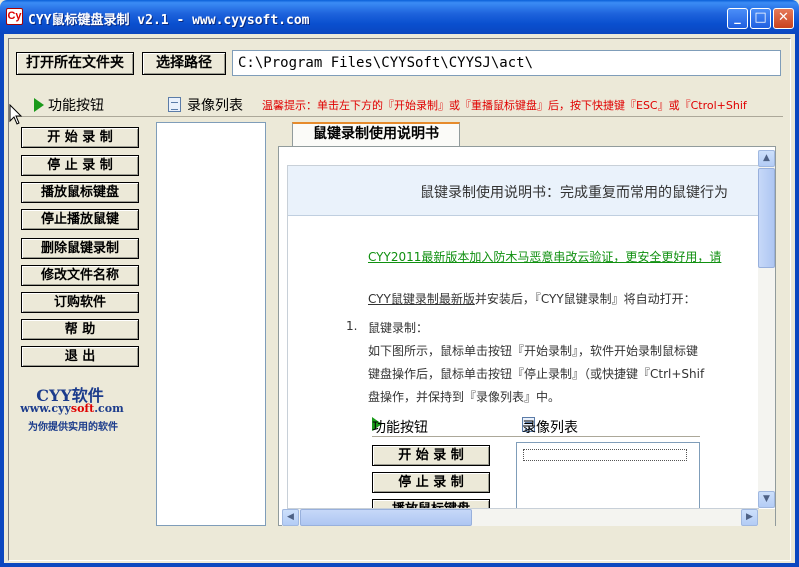  I want to click on open-folder-button: 打开所在文件夹, so click(75, 63).